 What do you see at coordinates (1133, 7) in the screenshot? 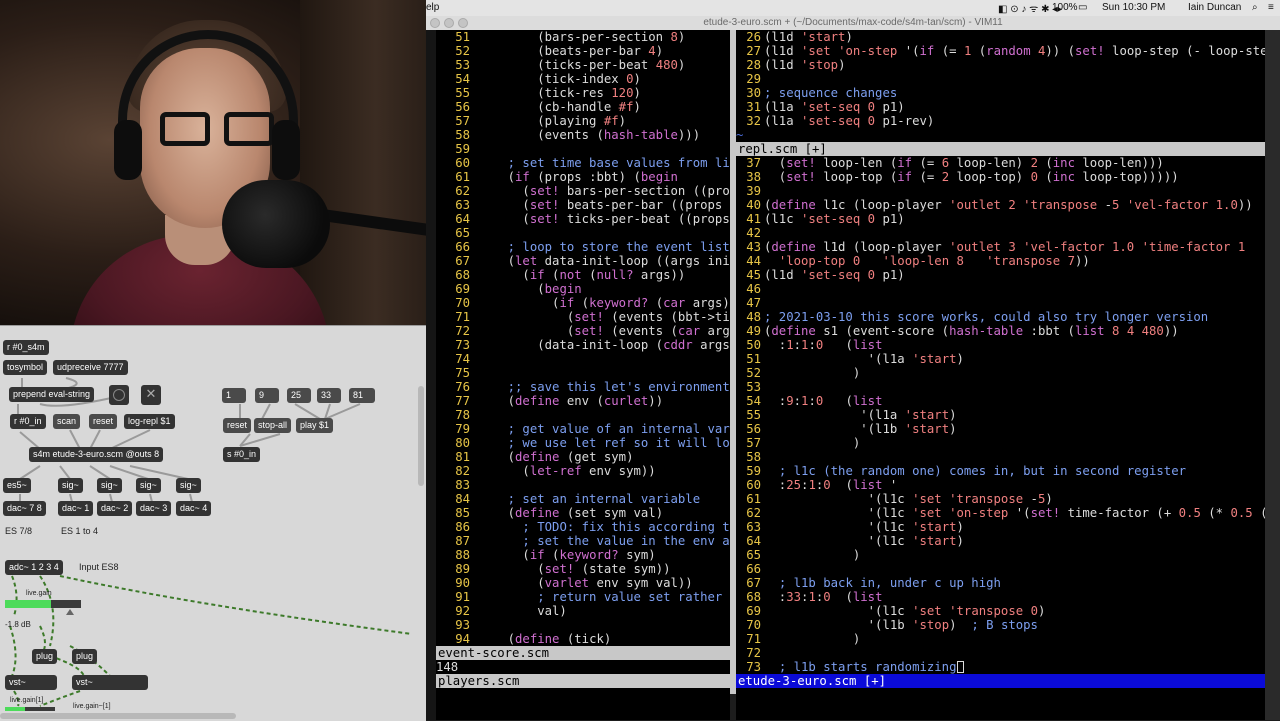
I see `clock: Sun 10:30 PM` at bounding box center [1133, 7].